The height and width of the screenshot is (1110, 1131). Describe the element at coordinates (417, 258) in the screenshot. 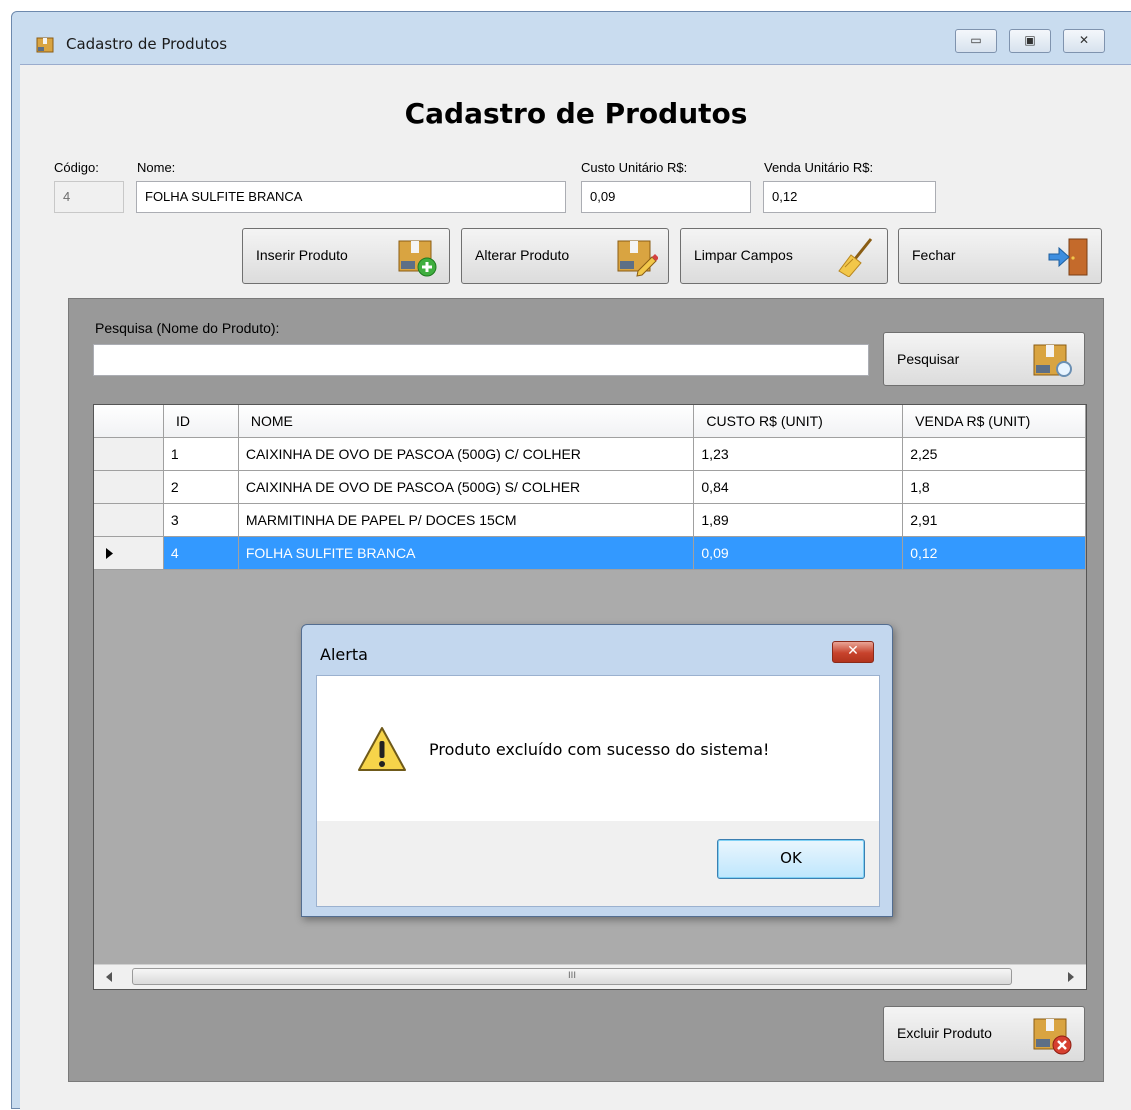

I see `box-add-icon` at that location.